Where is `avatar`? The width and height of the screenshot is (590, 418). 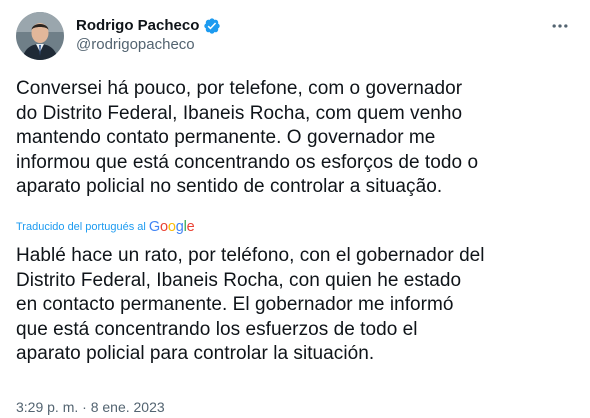 avatar is located at coordinates (40, 36).